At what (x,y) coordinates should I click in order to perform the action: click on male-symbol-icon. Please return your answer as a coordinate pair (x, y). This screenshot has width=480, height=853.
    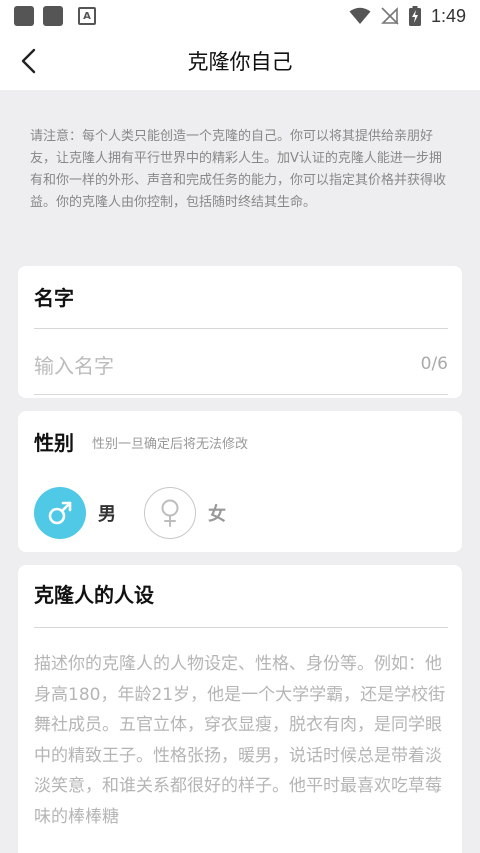
    Looking at the image, I should click on (60, 513).